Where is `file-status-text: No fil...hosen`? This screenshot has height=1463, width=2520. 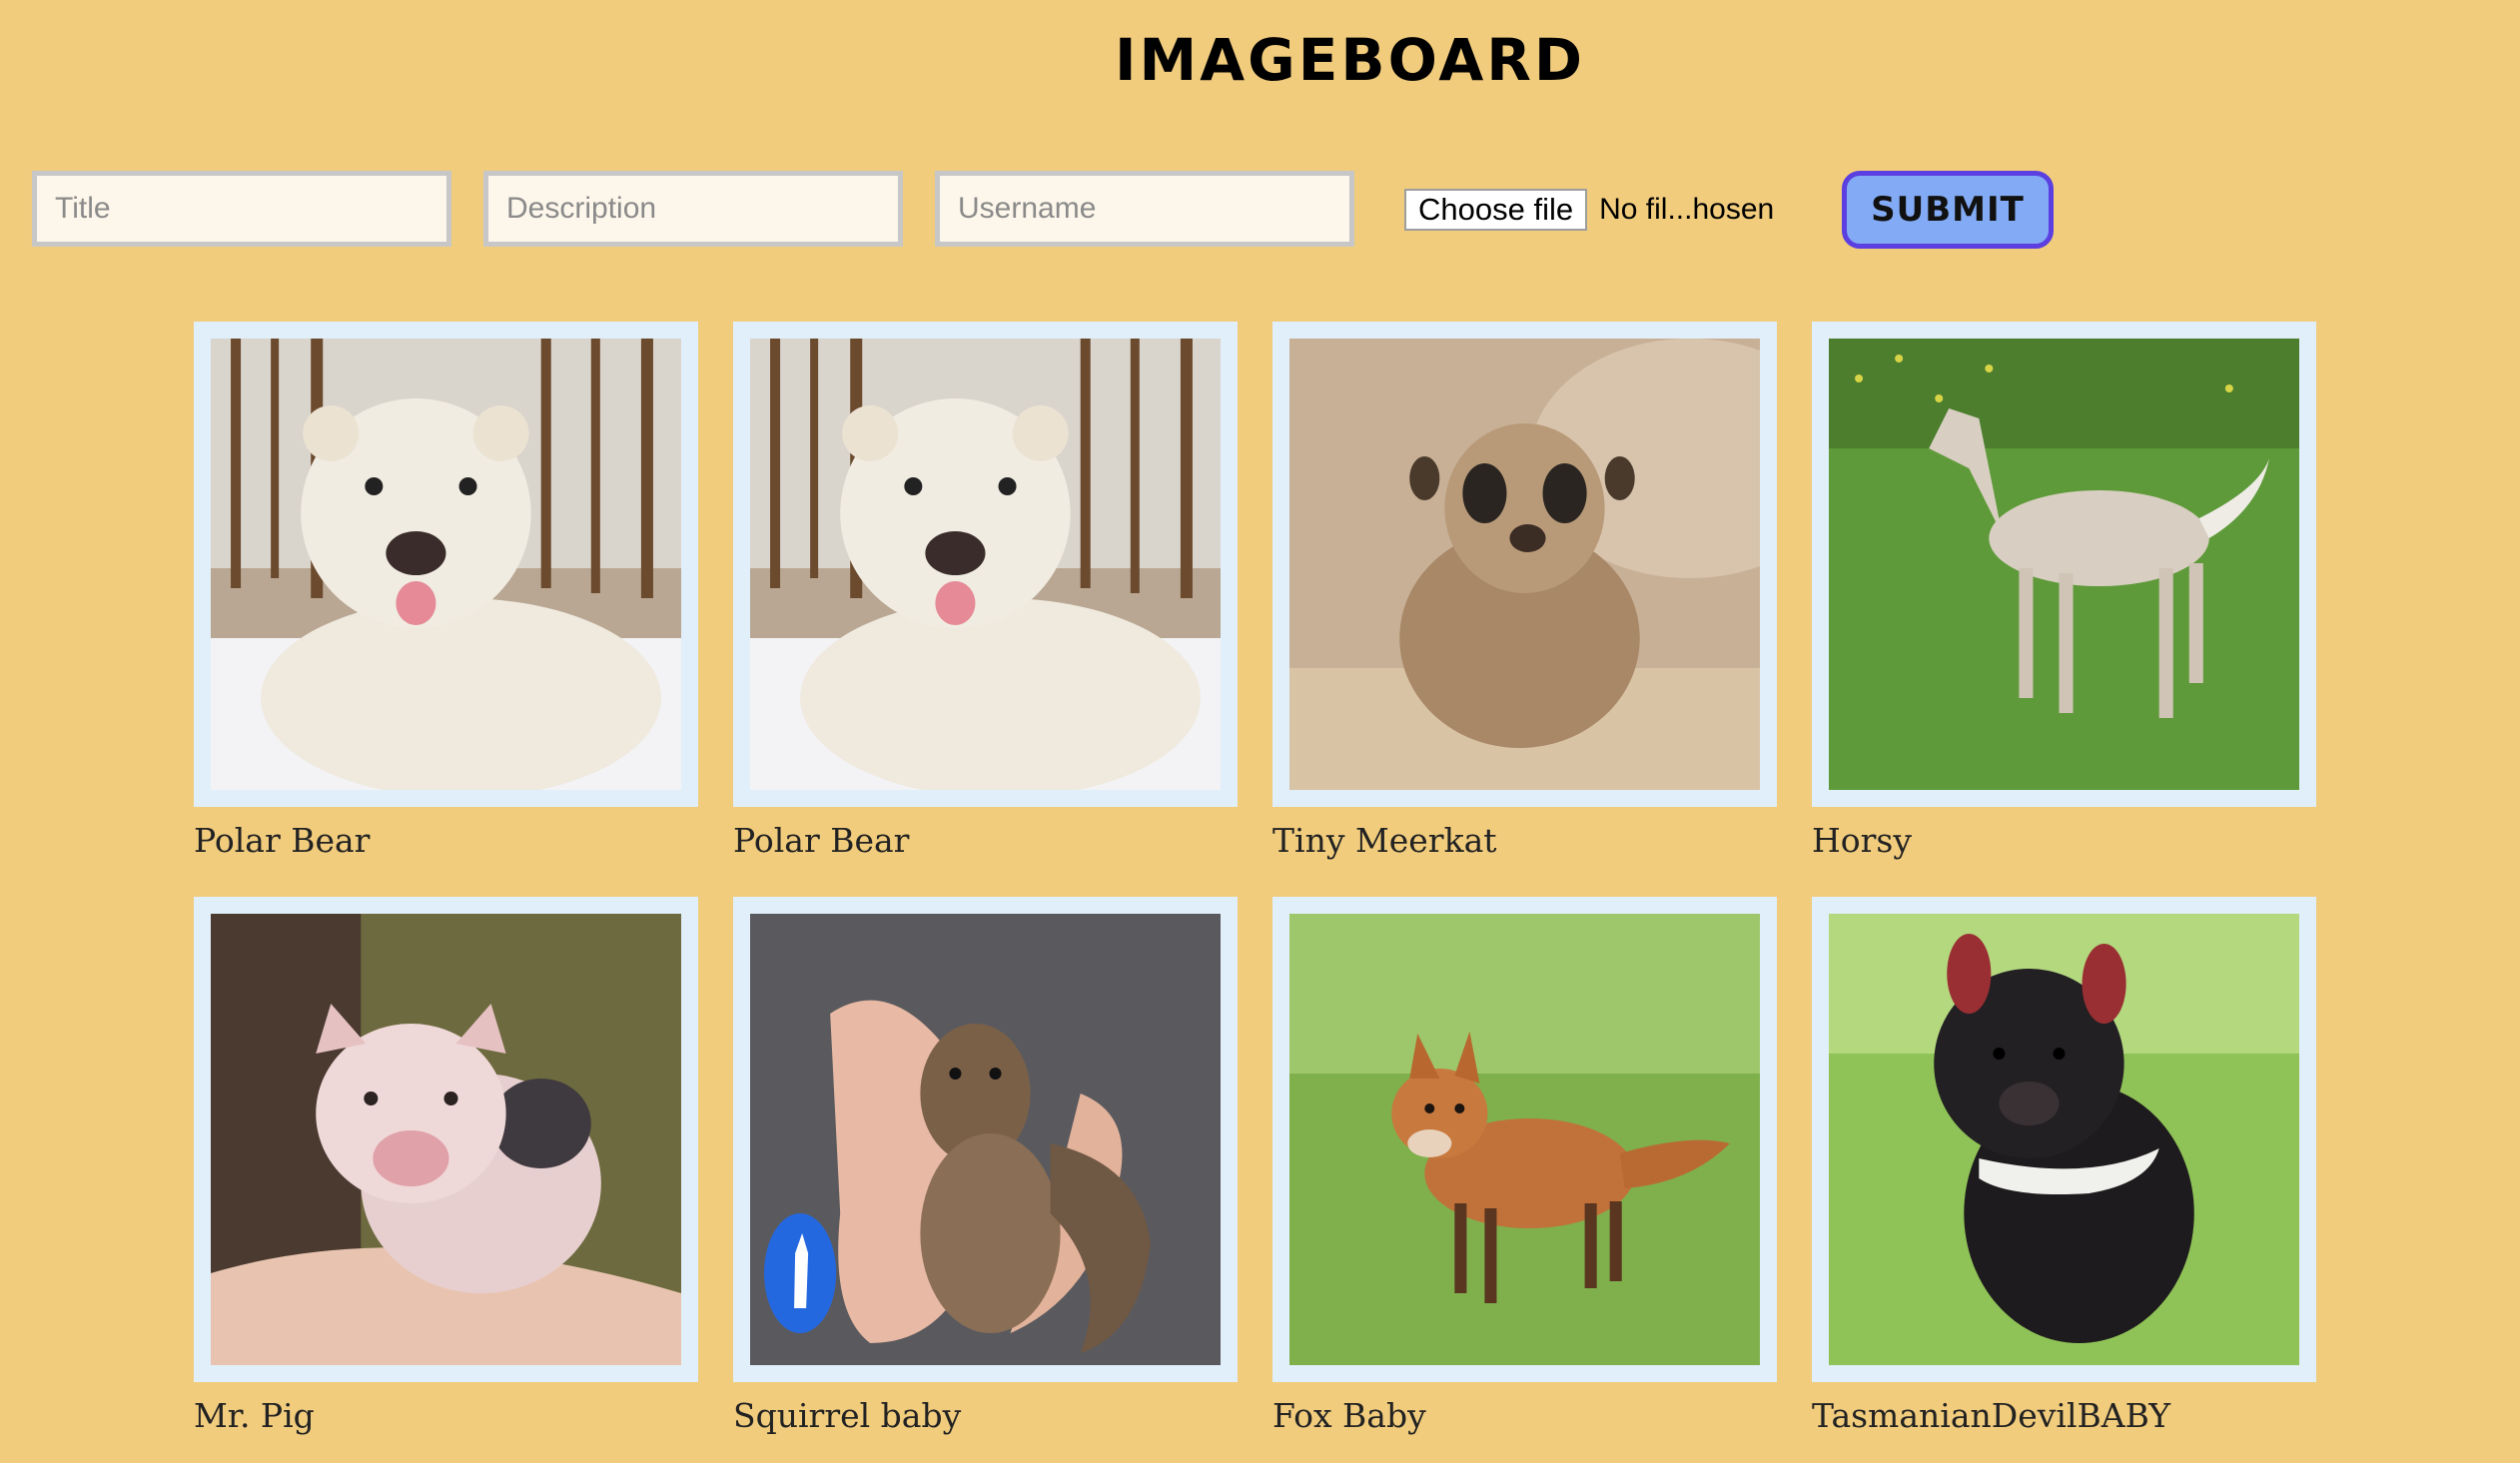
file-status-text: No fil...hosen is located at coordinates (1687, 210).